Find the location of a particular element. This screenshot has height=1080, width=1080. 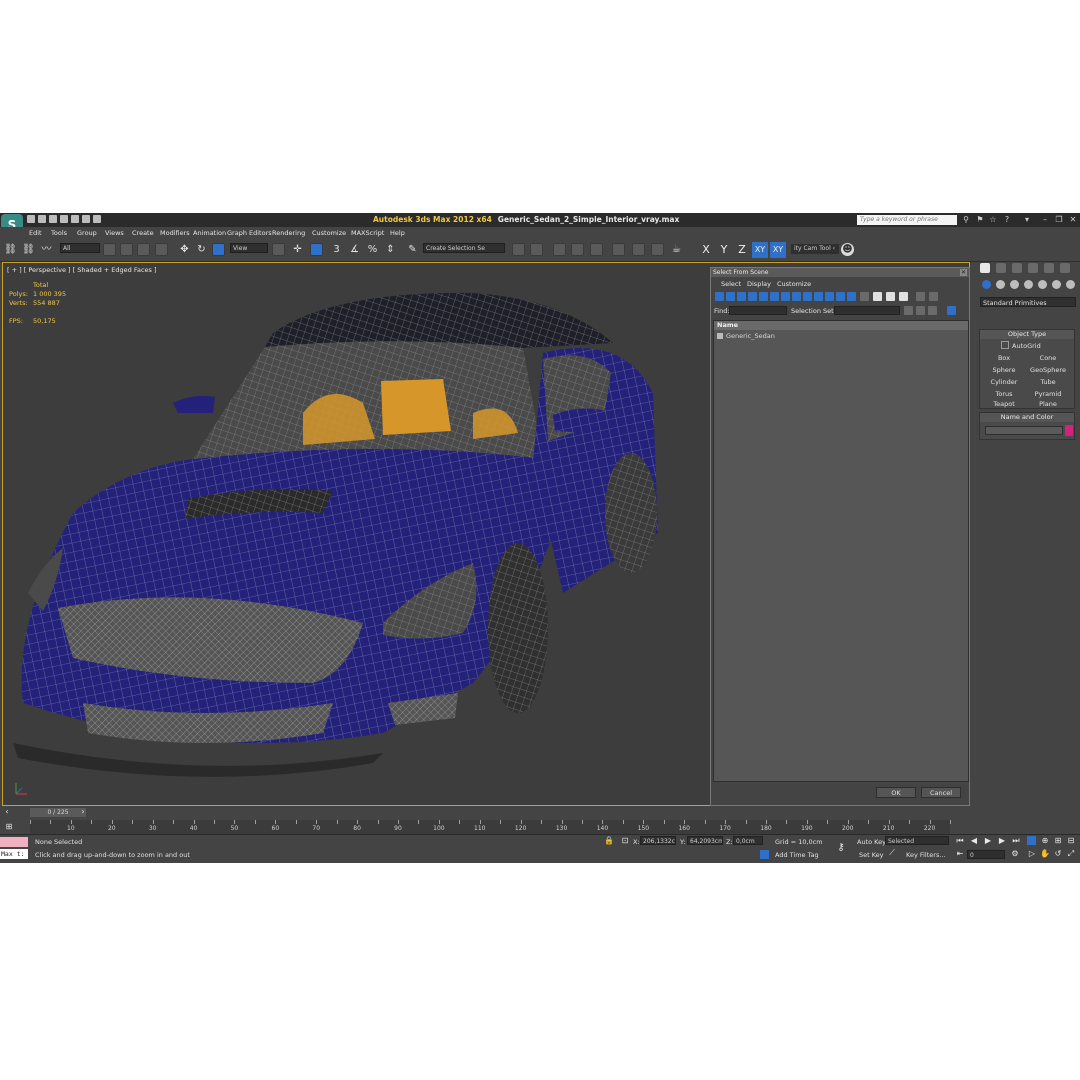

cylinder-button: Cylinder is located at coordinates (1004, 382).